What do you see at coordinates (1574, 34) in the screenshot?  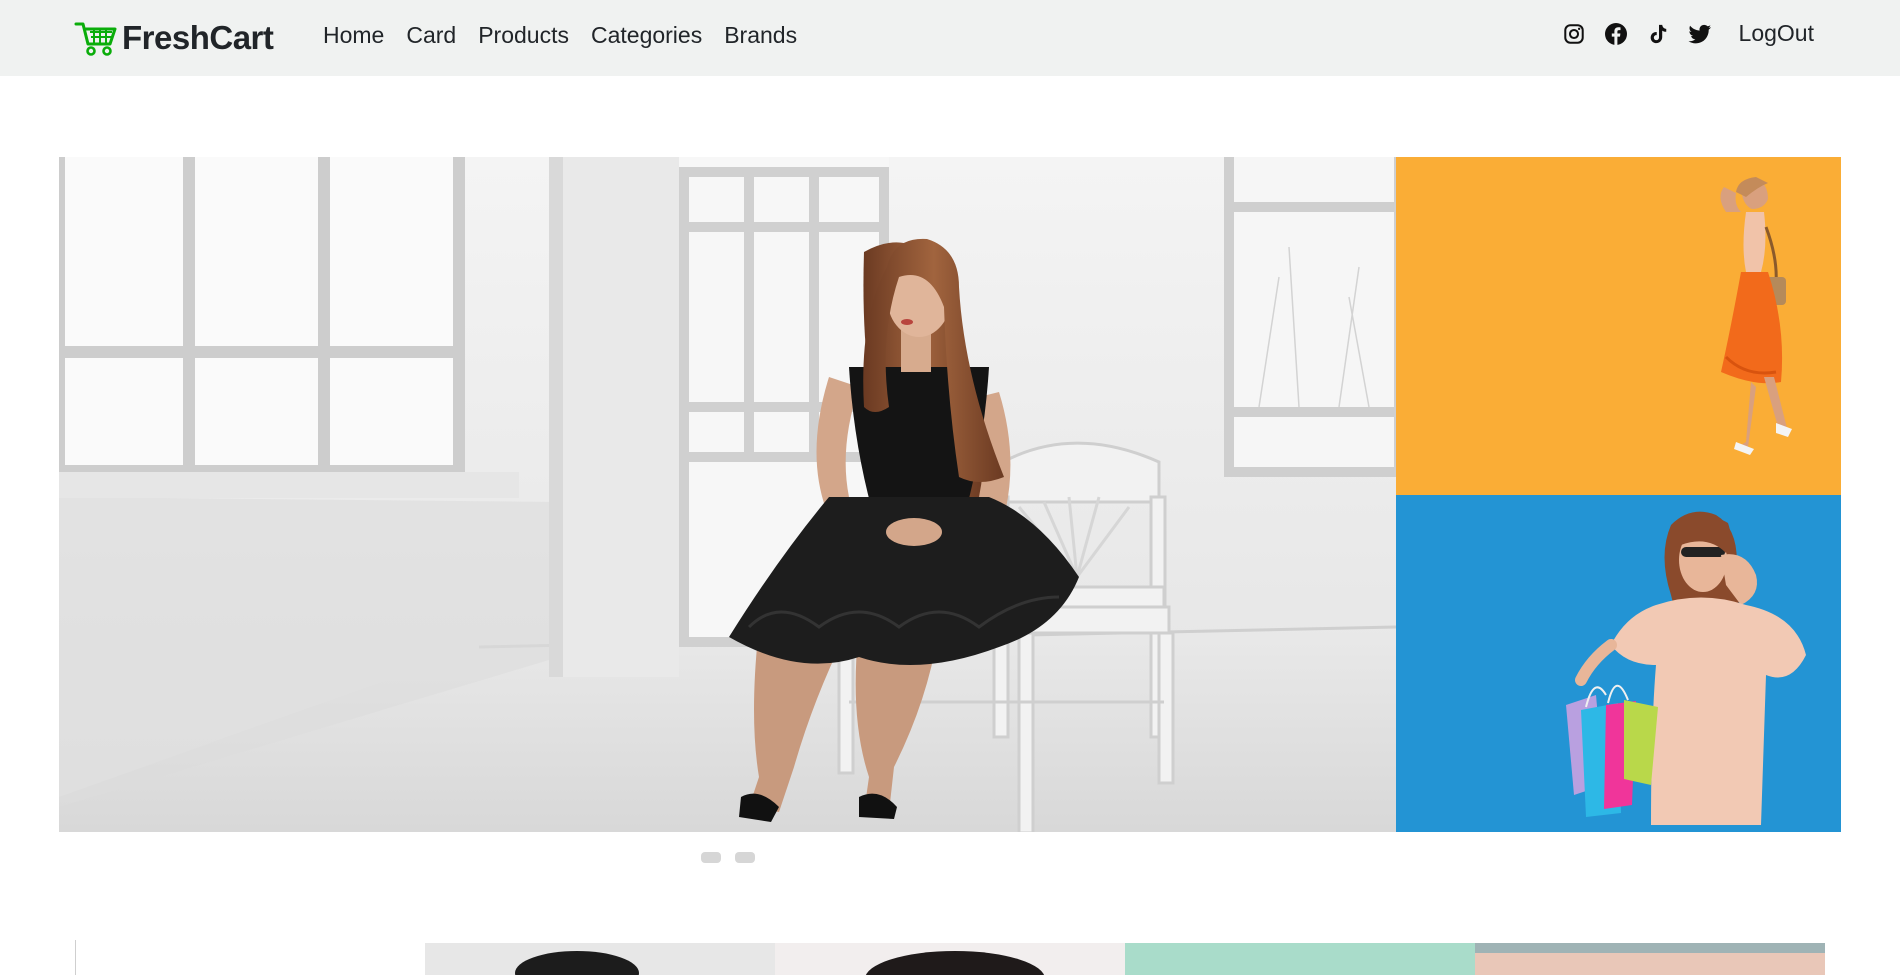 I see `instagram-icon` at bounding box center [1574, 34].